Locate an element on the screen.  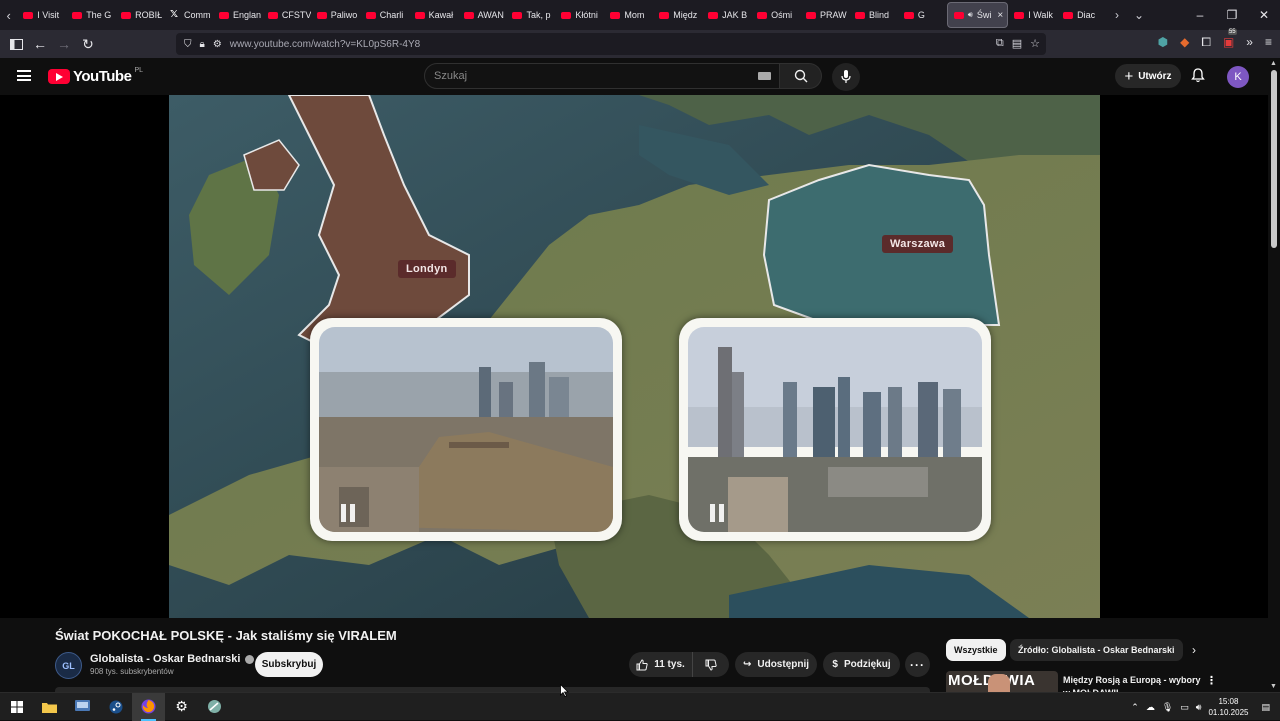
london-photo-frame is located at coordinates (466, 429).